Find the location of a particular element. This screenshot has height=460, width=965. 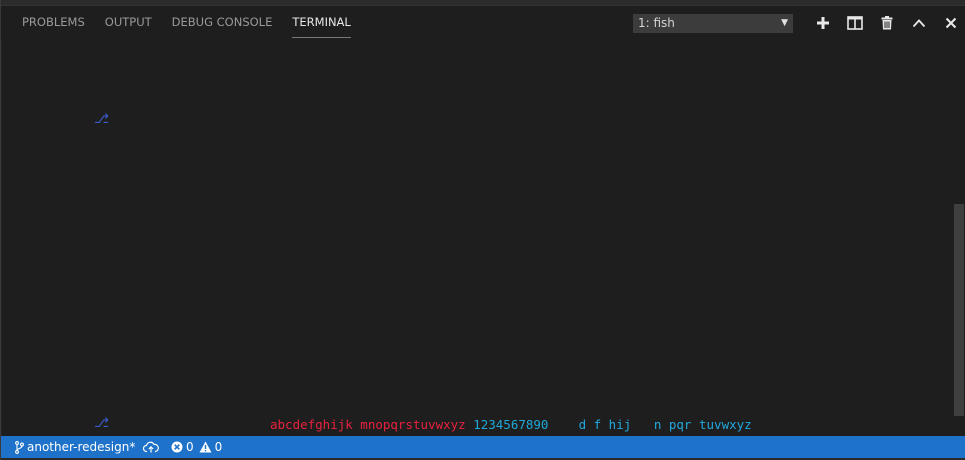

chevron-up-icon is located at coordinates (919, 23).